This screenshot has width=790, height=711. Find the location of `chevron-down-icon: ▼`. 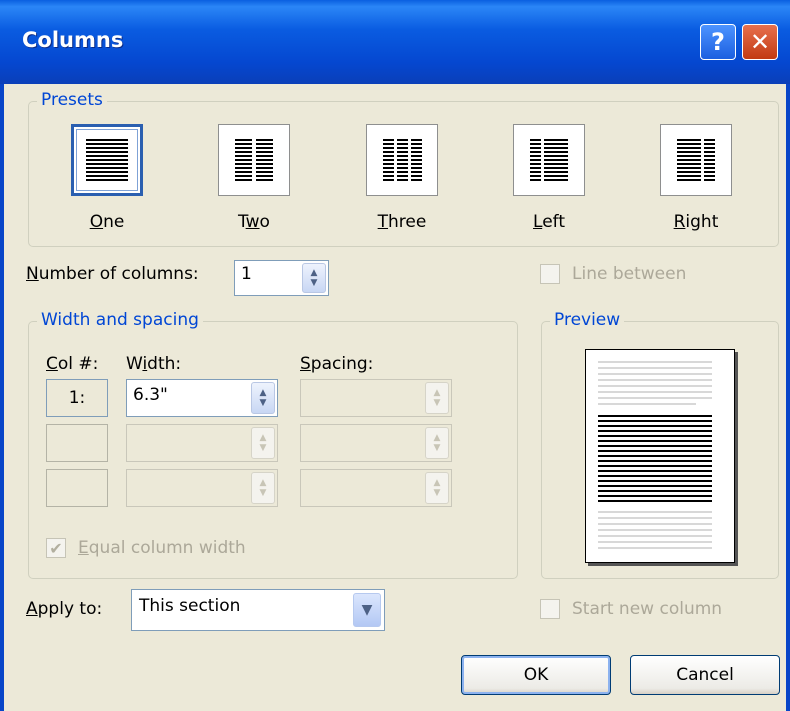

chevron-down-icon: ▼ is located at coordinates (367, 610).